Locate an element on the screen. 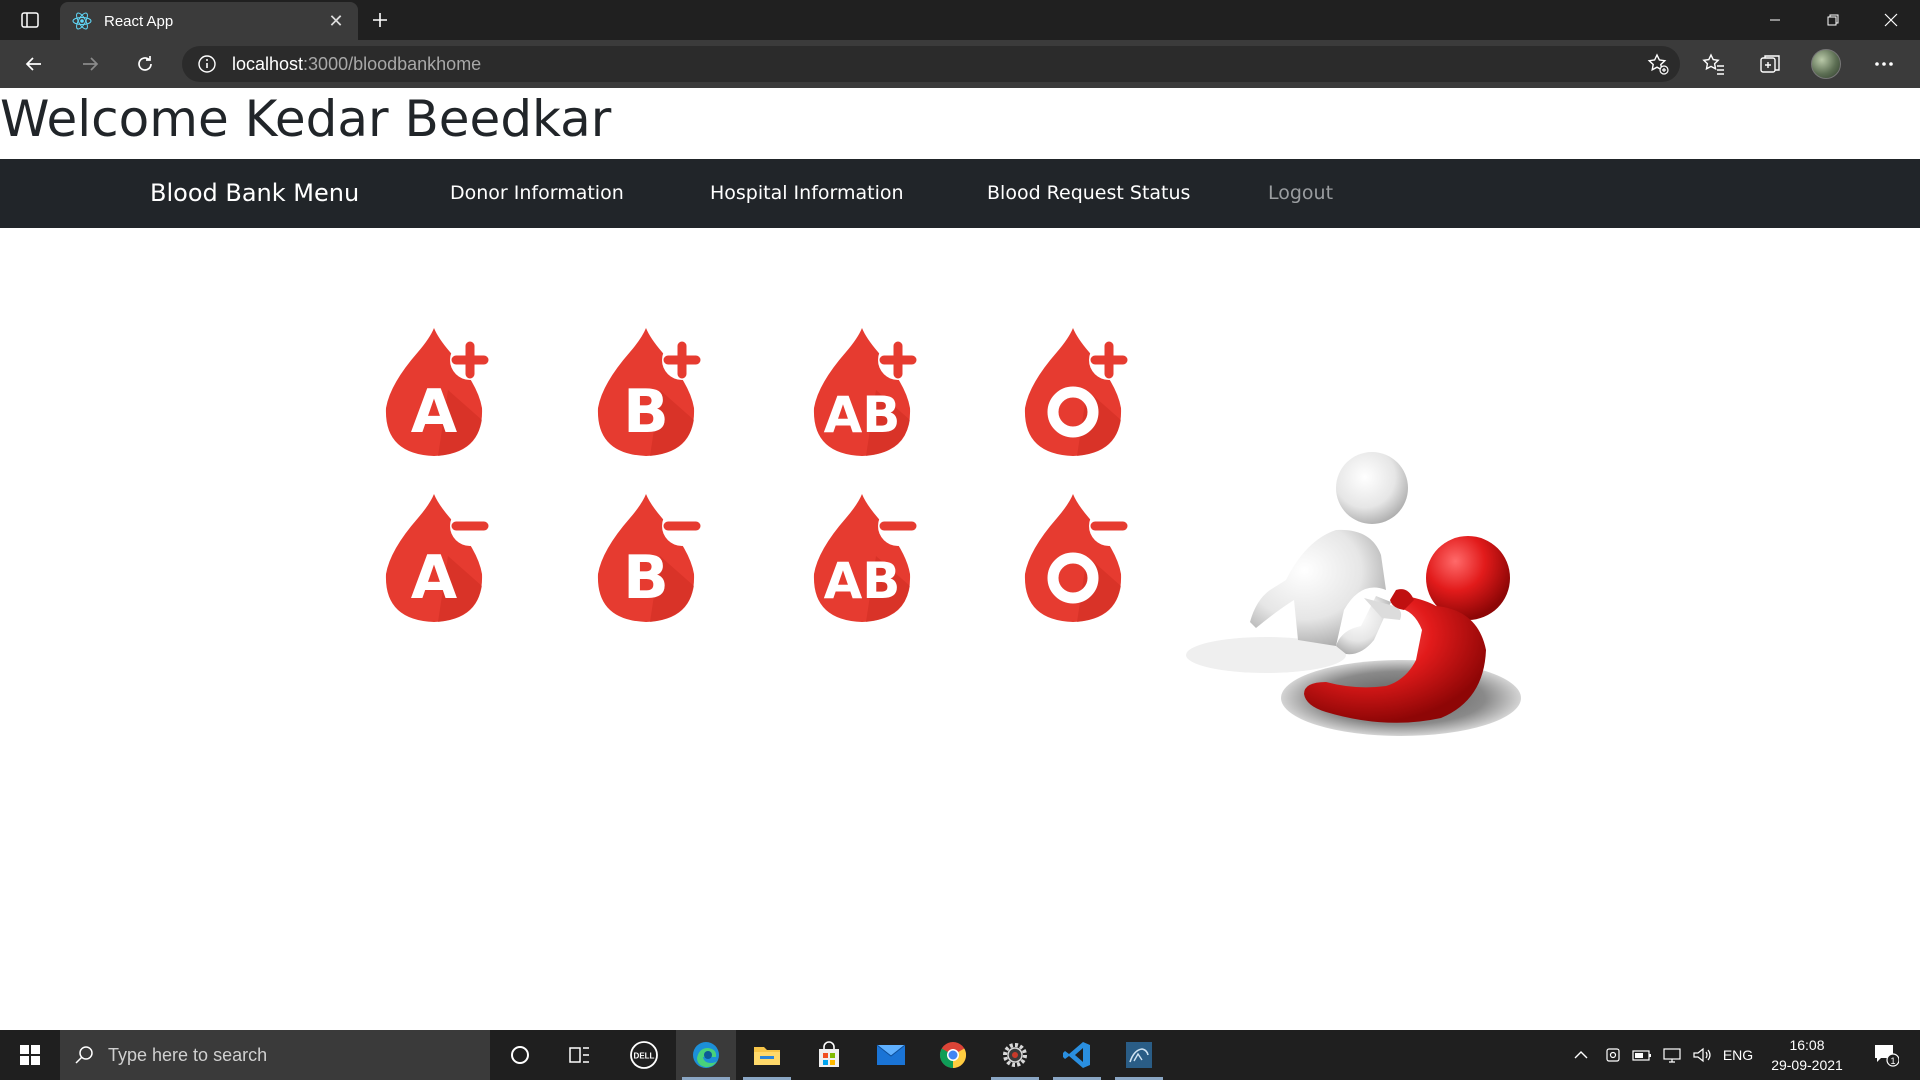 The image size is (1920, 1080). forward-arrow-icon is located at coordinates (91, 64).